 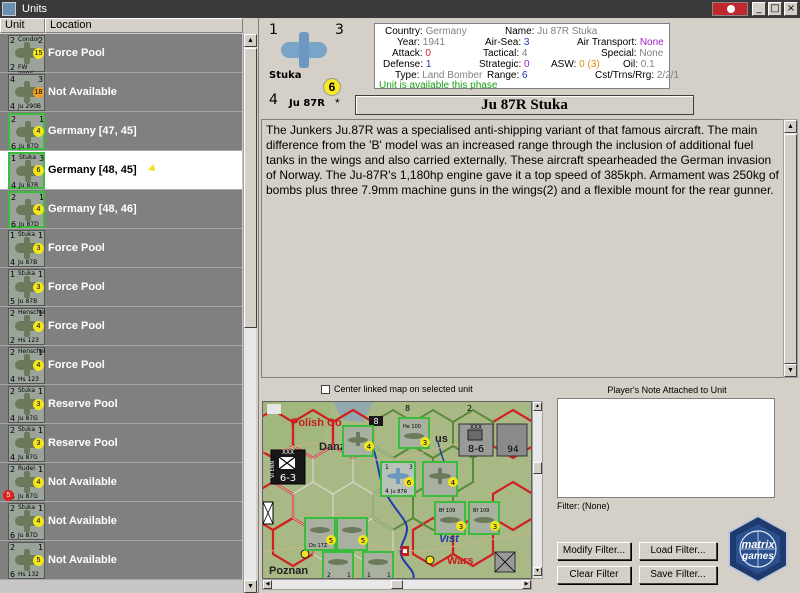 What do you see at coordinates (428, 53) in the screenshot?
I see `stat-attack: 0` at bounding box center [428, 53].